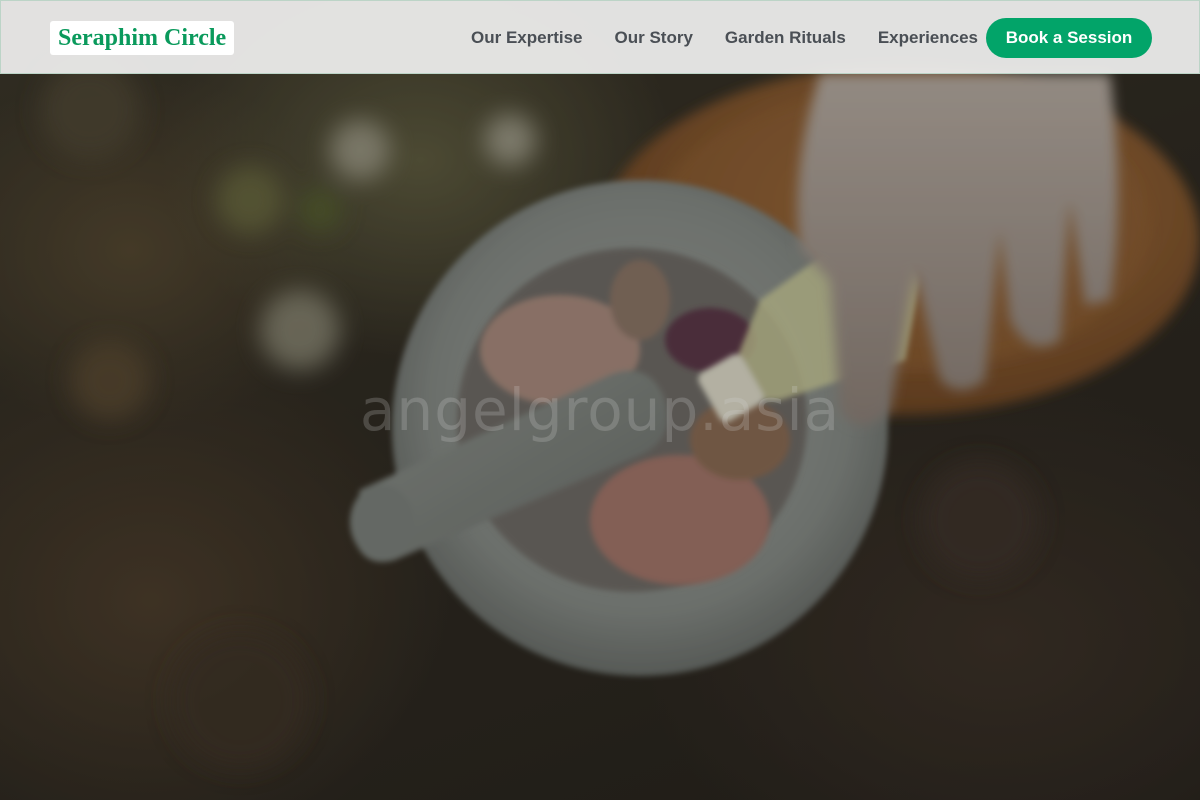 This screenshot has width=1200, height=800. What do you see at coordinates (654, 38) in the screenshot?
I see `nav-link-our-story: Our Story` at bounding box center [654, 38].